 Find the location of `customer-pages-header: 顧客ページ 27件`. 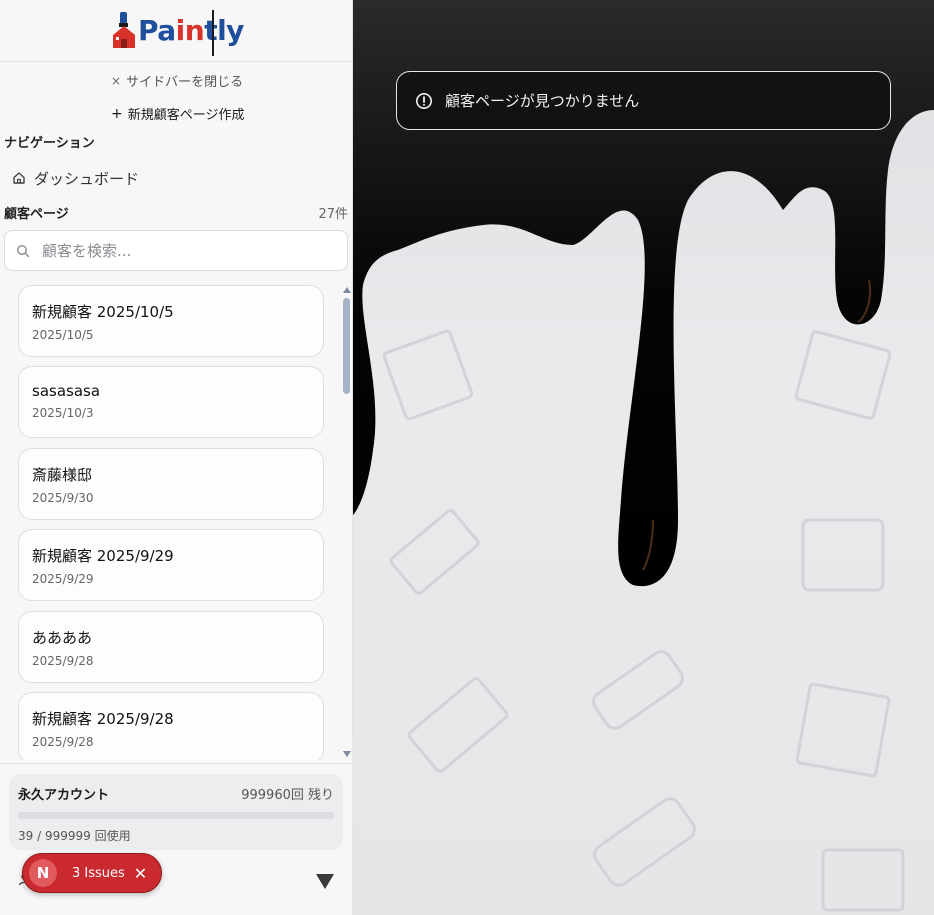

customer-pages-header: 顧客ページ 27件 is located at coordinates (176, 212).